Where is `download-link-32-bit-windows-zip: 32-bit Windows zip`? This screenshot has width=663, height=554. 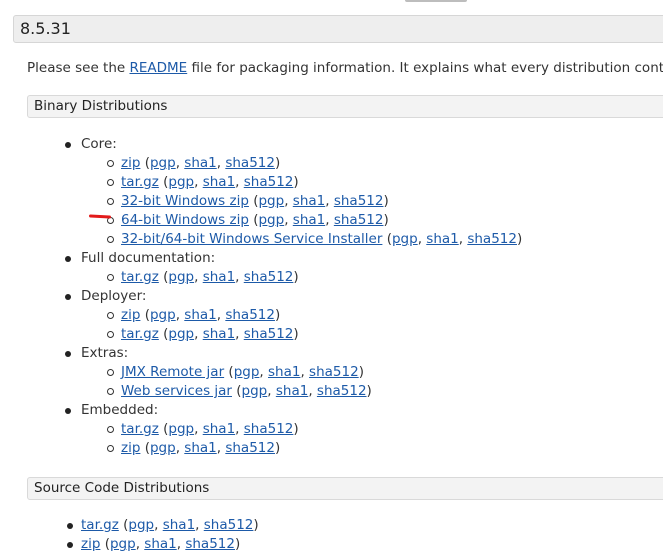
download-link-32-bit-windows-zip: 32-bit Windows zip is located at coordinates (185, 201).